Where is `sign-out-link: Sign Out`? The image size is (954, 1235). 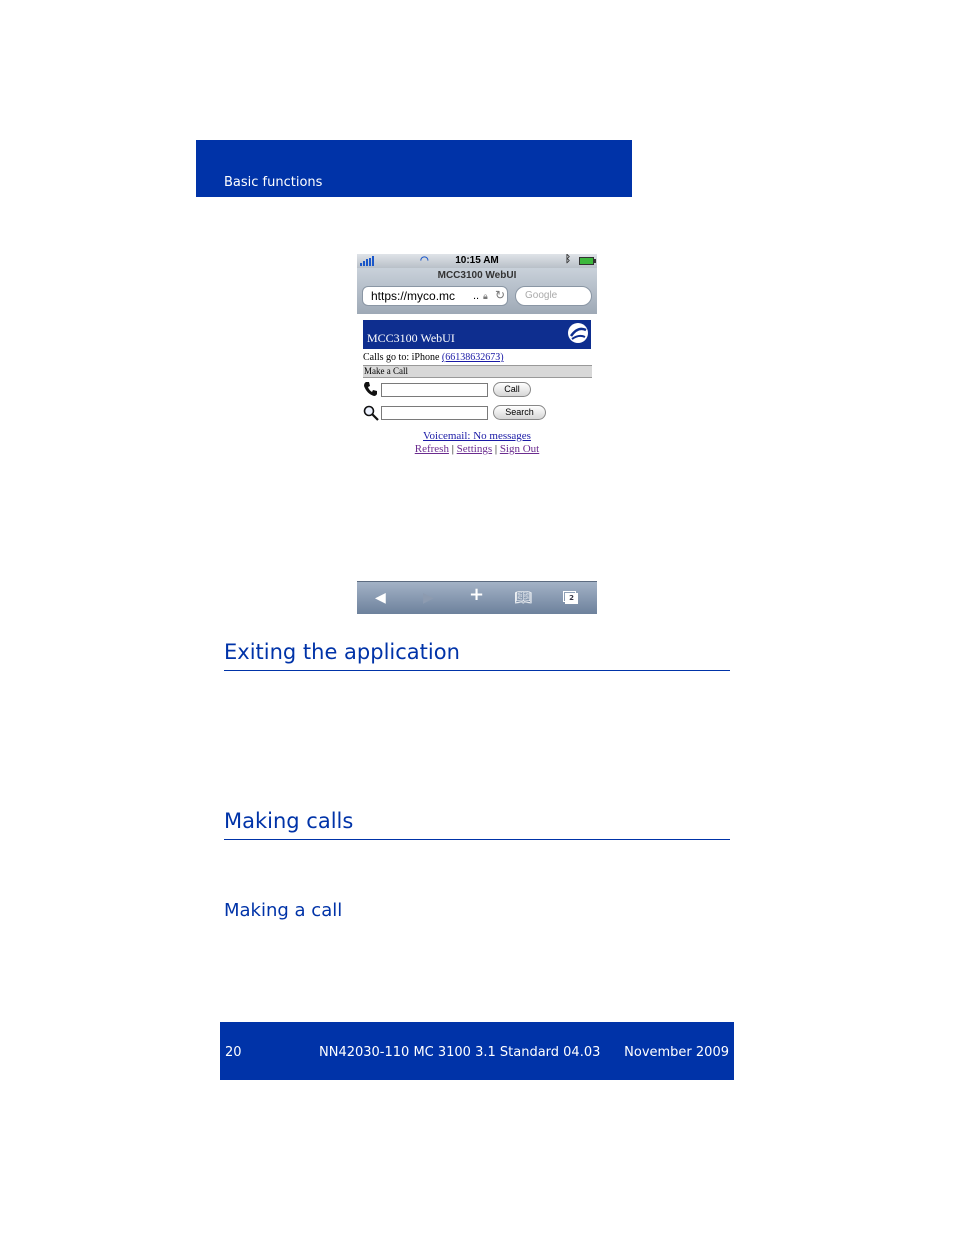 sign-out-link: Sign Out is located at coordinates (519, 449).